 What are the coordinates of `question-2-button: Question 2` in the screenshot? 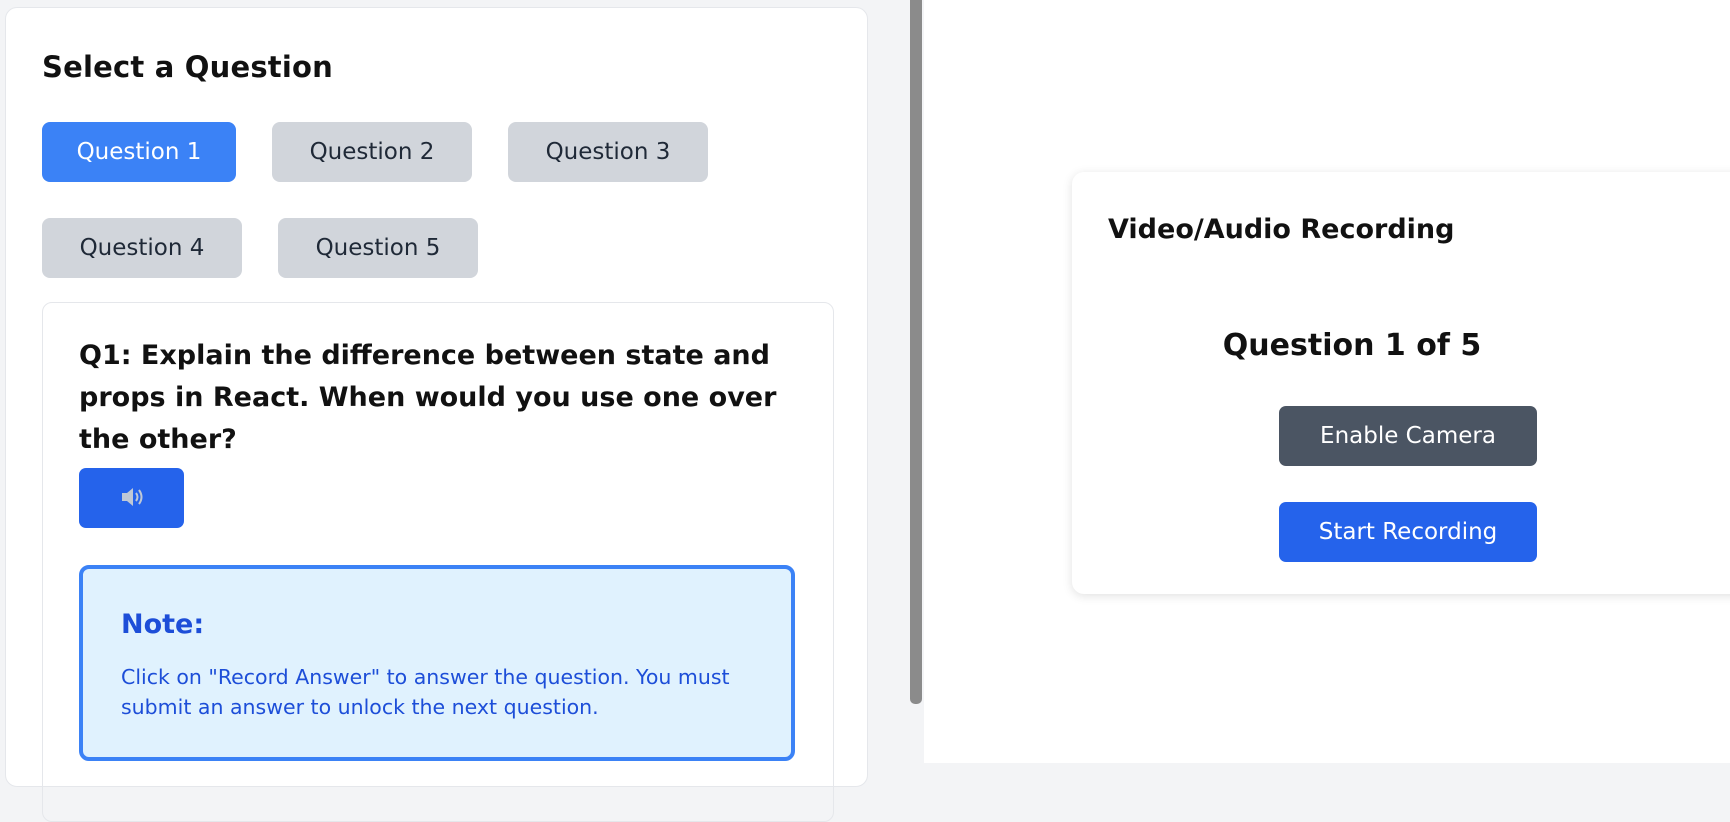 It's located at (372, 152).